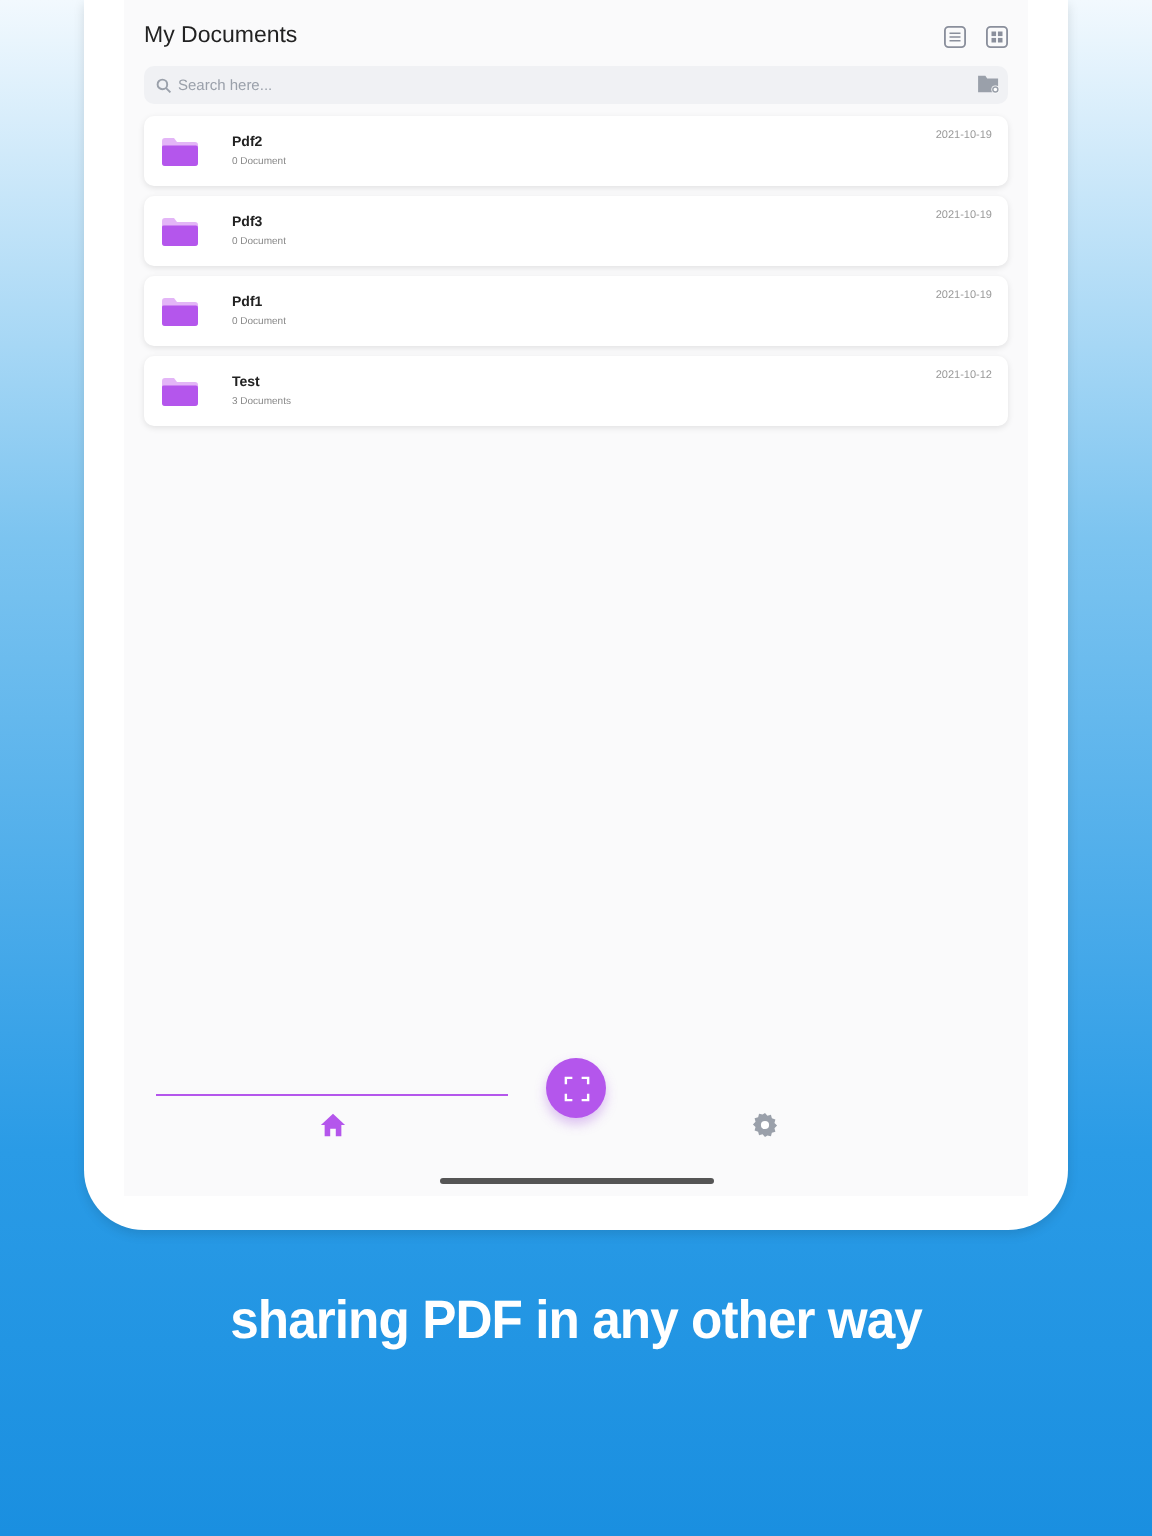 This screenshot has height=1536, width=1152. Describe the element at coordinates (332, 1125) in the screenshot. I see `home-icon` at that location.